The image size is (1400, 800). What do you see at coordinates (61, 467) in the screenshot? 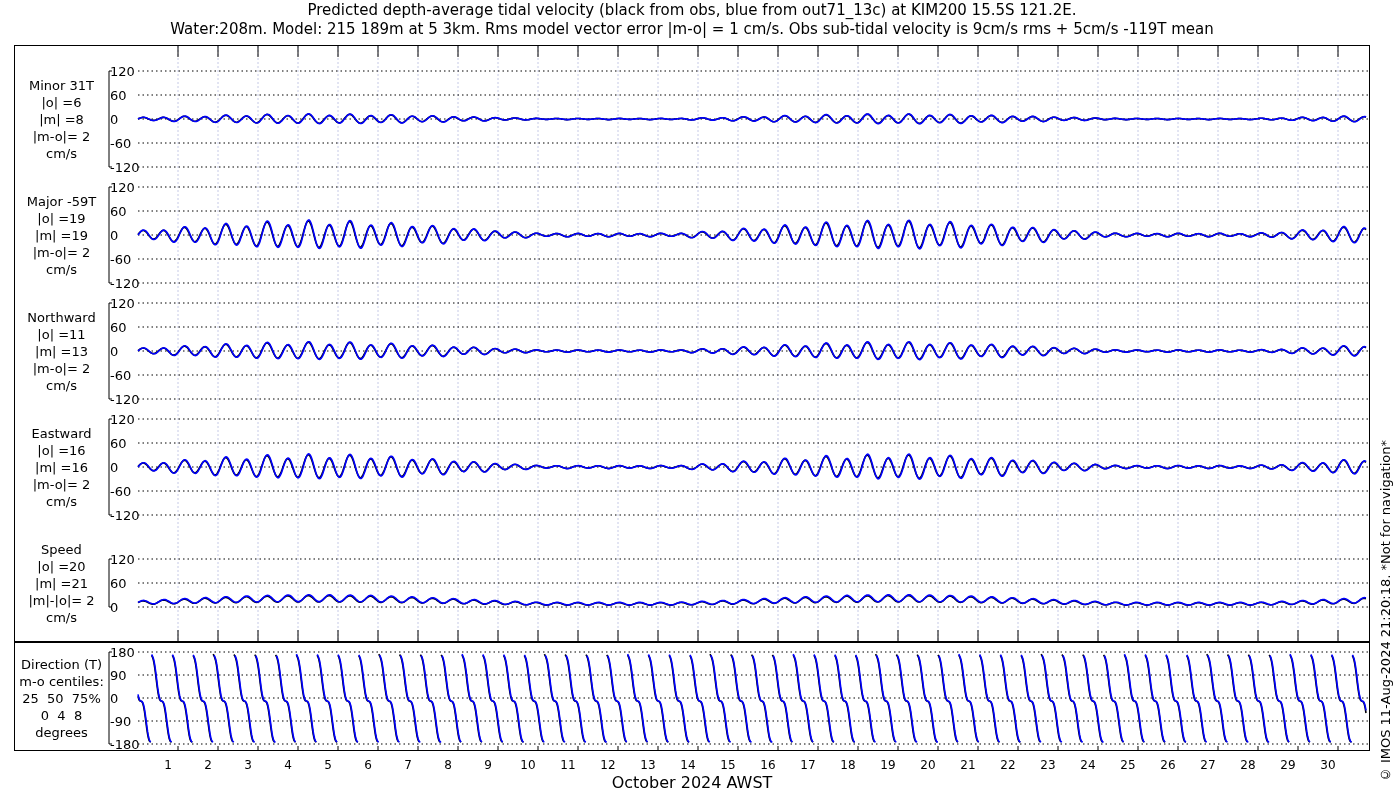
I see `panel-label: |m| =16` at bounding box center [61, 467].